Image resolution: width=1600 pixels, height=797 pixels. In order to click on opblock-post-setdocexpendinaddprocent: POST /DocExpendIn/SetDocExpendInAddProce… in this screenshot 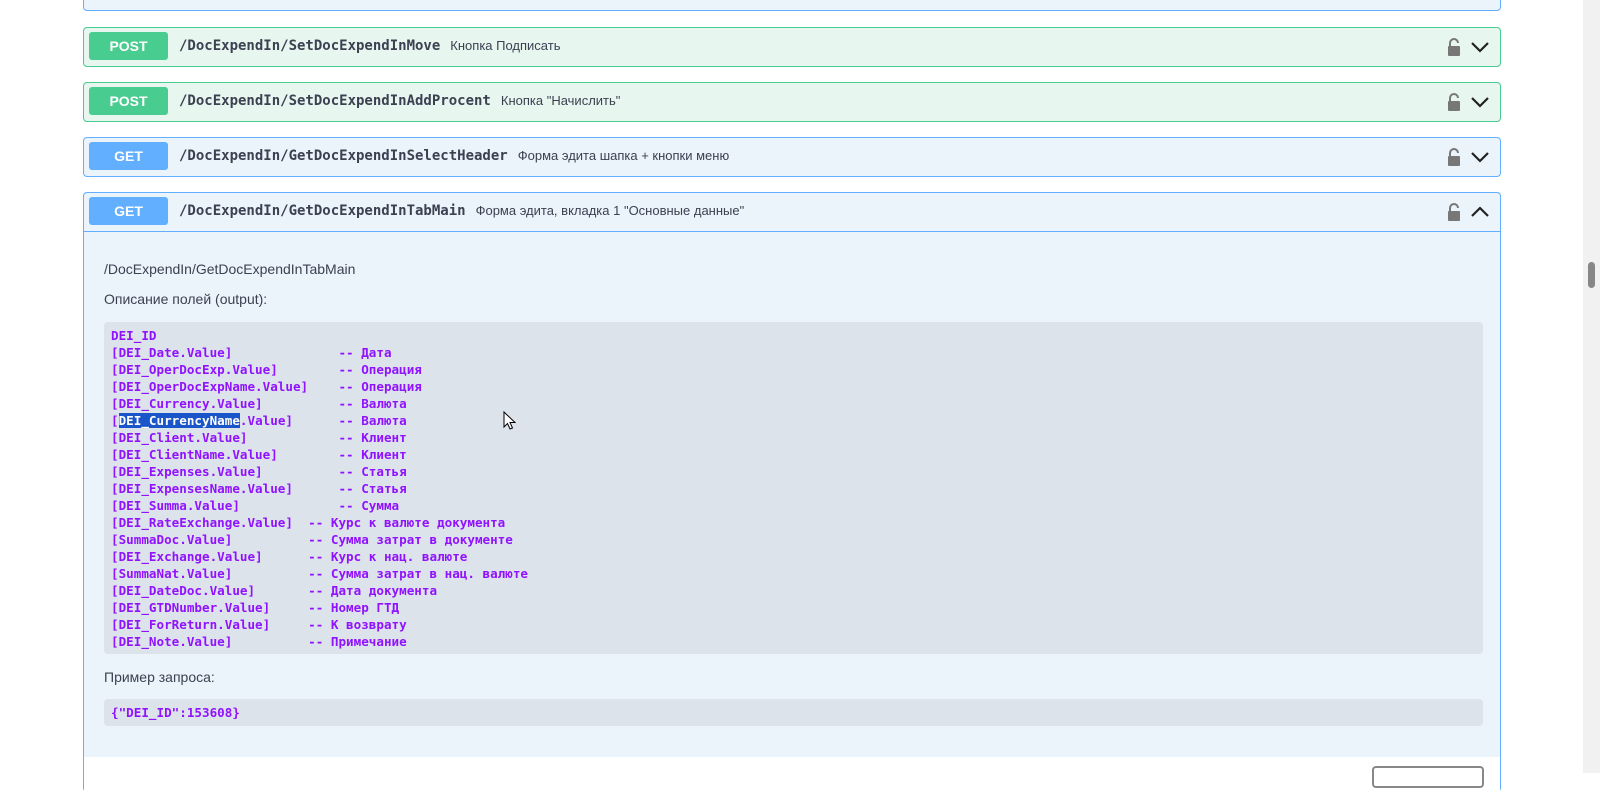, I will do `click(792, 102)`.